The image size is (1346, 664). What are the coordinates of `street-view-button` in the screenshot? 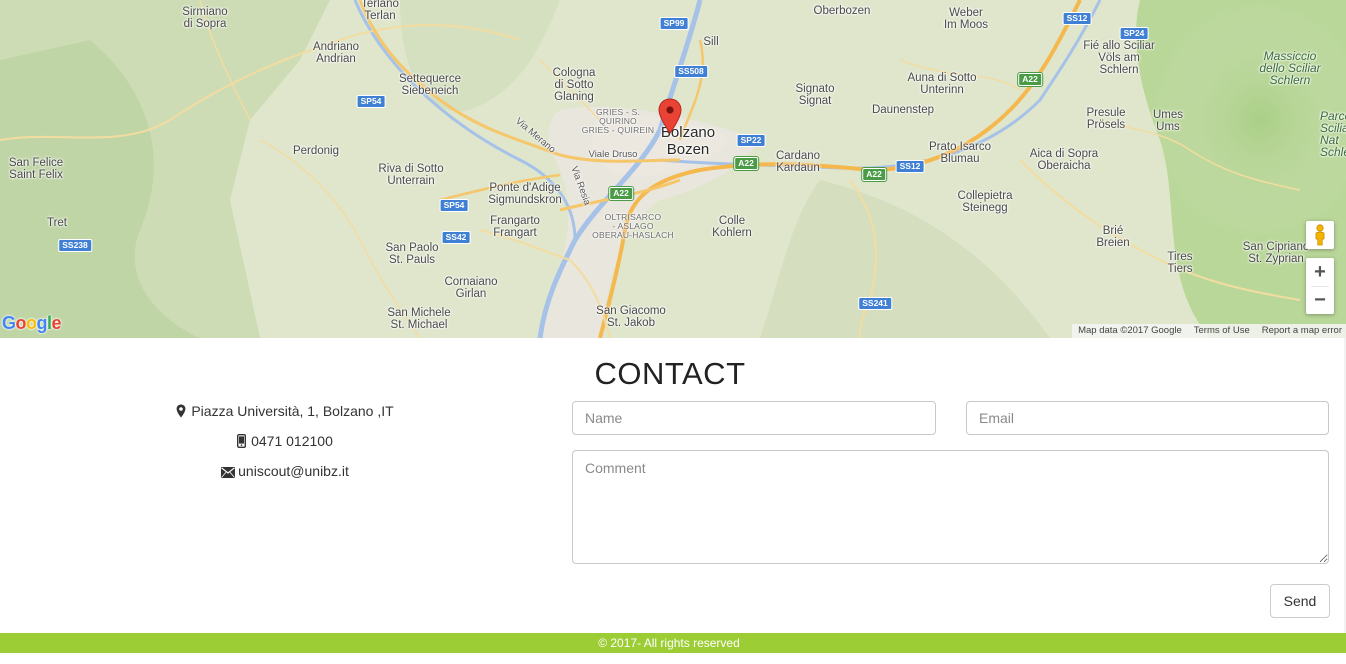 It's located at (1320, 235).